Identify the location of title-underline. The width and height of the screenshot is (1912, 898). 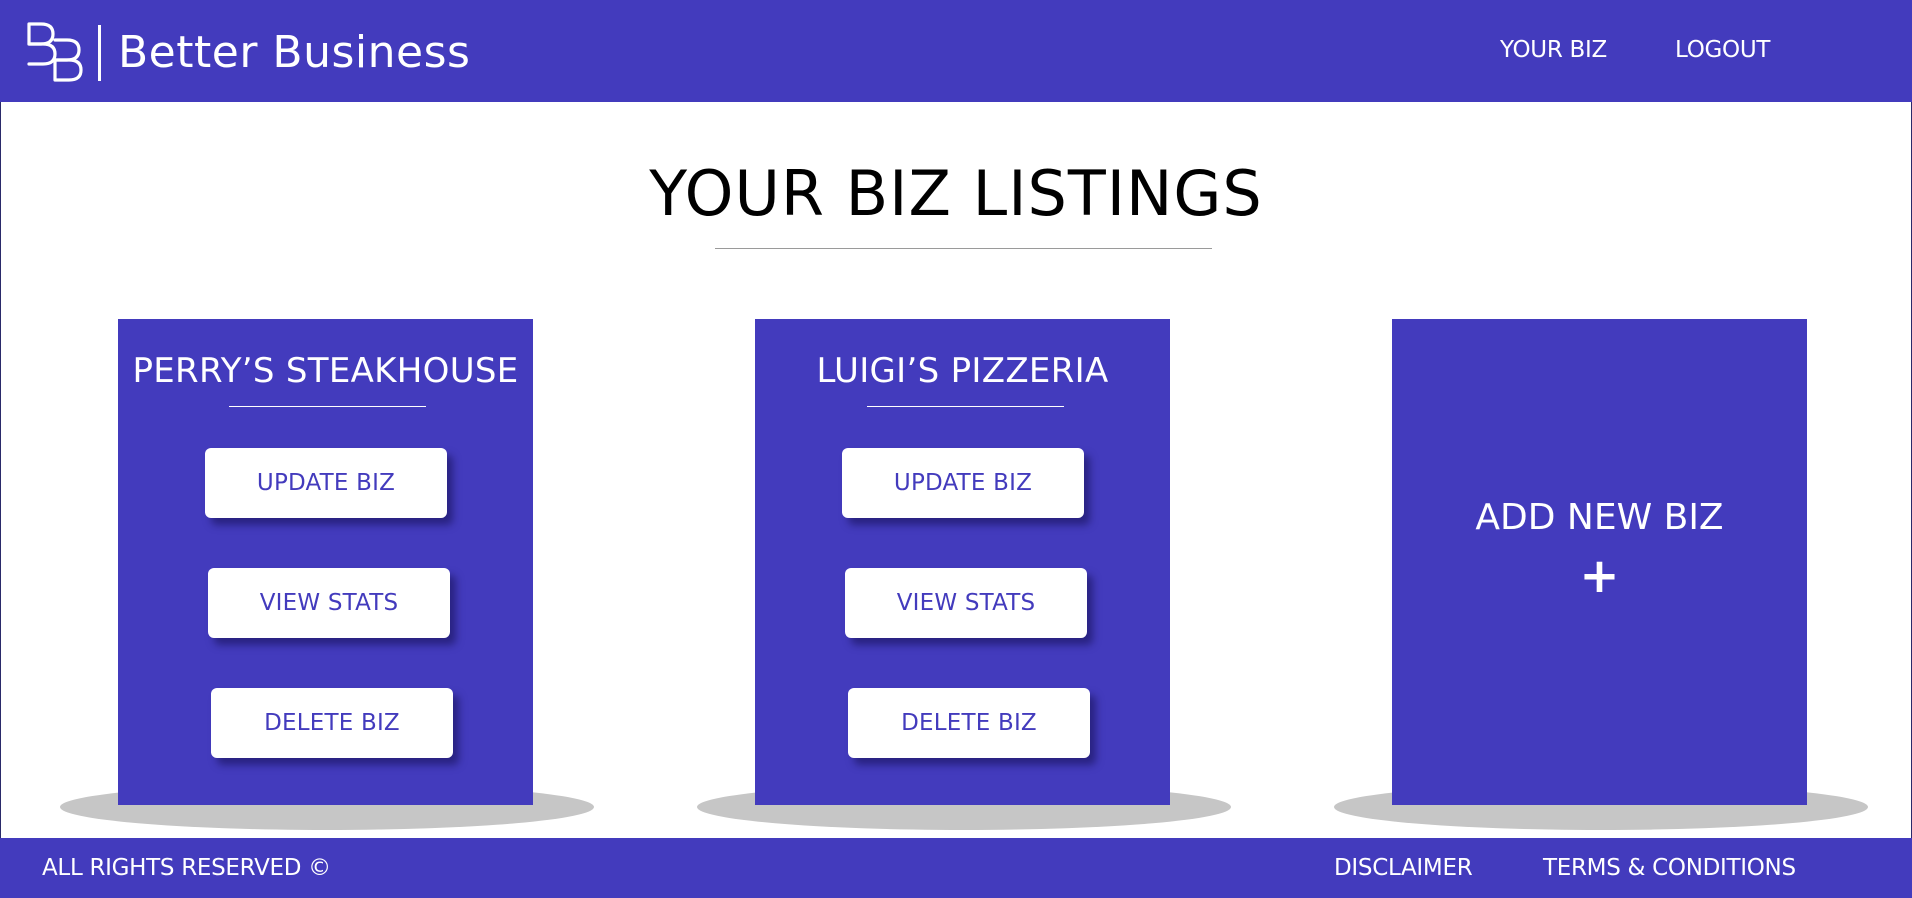
(963, 248).